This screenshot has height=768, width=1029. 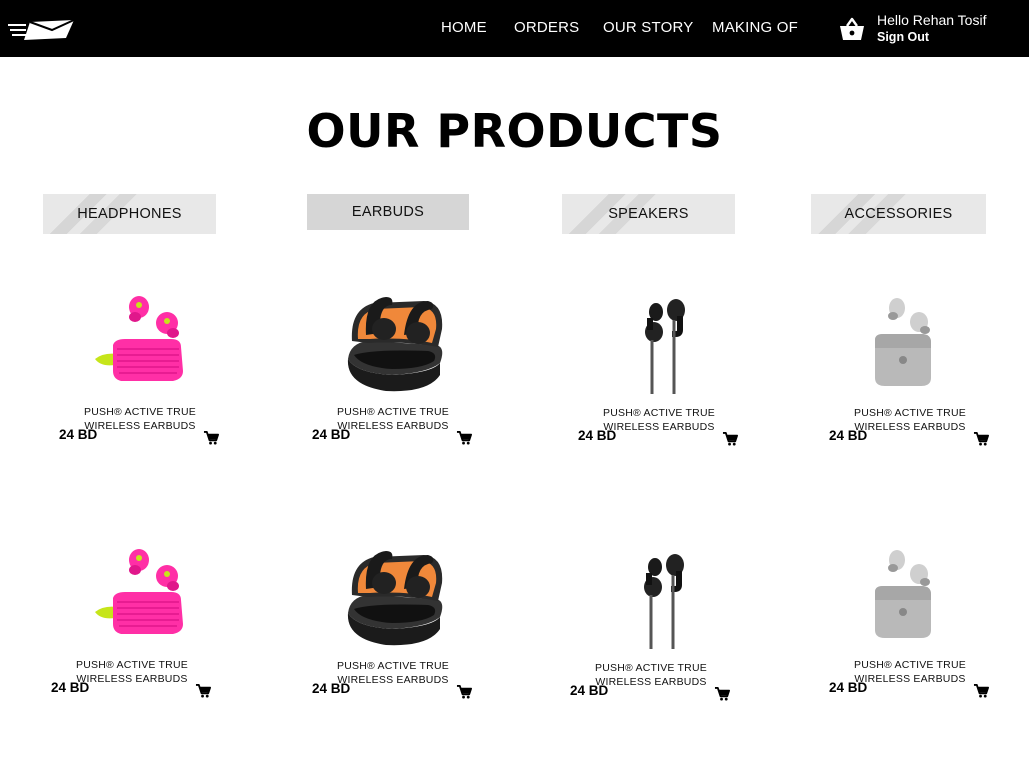 What do you see at coordinates (43, 30) in the screenshot?
I see `logo-icon` at bounding box center [43, 30].